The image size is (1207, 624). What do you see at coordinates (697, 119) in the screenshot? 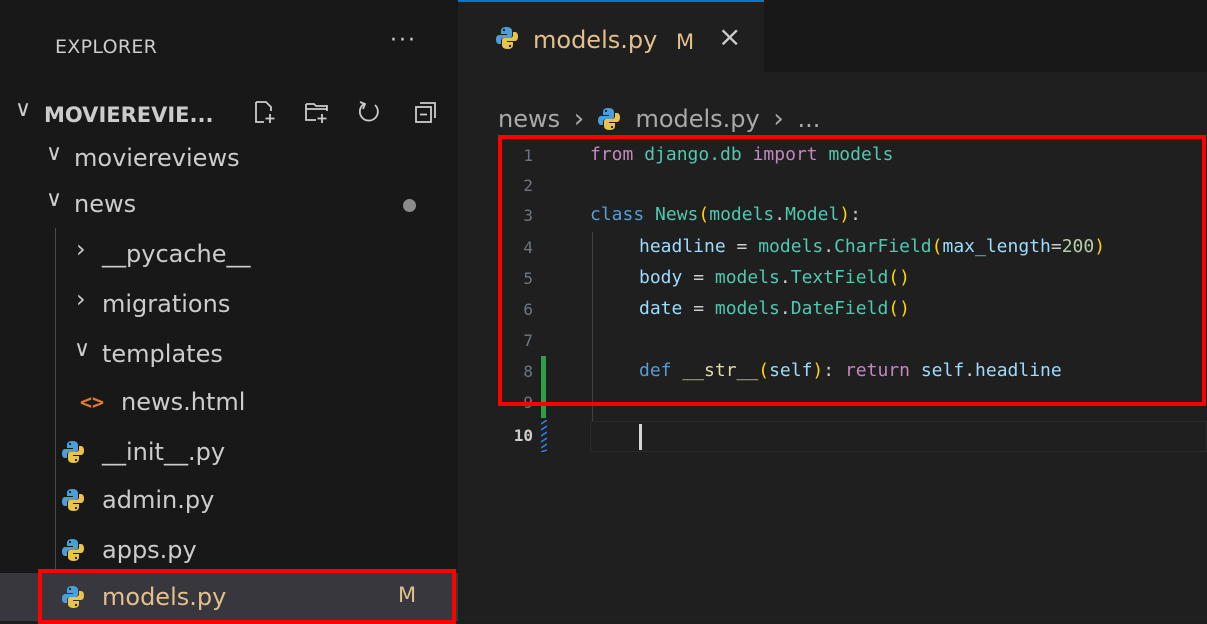
I see `breadcrumb-file: models.py` at bounding box center [697, 119].